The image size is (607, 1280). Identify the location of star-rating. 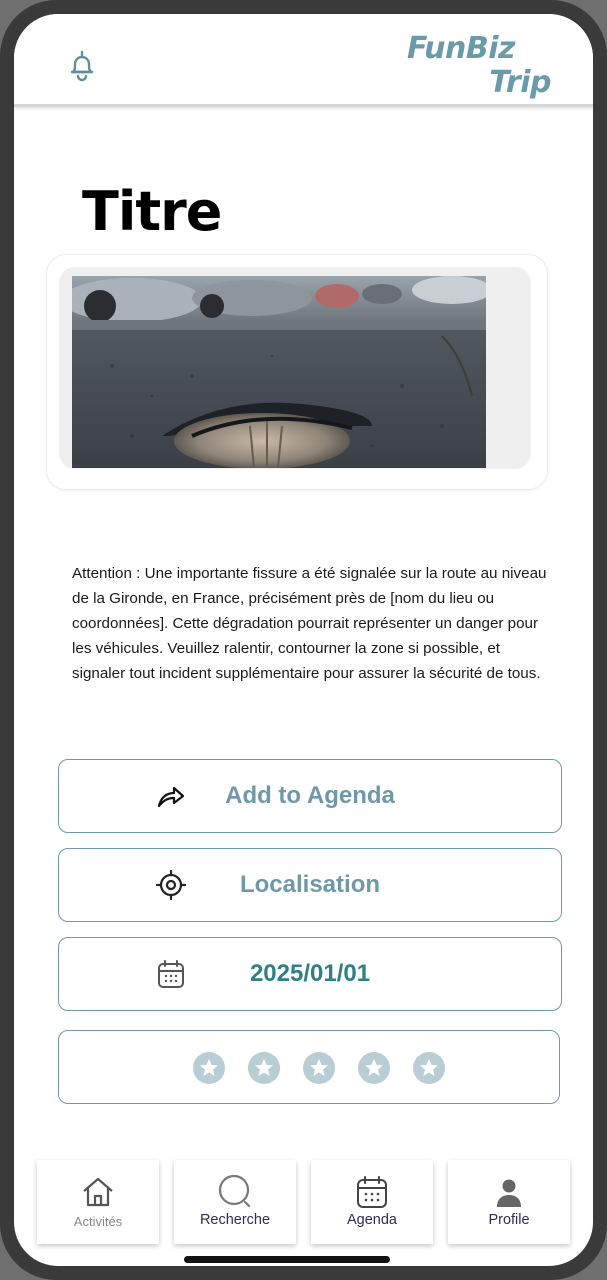
(309, 1067).